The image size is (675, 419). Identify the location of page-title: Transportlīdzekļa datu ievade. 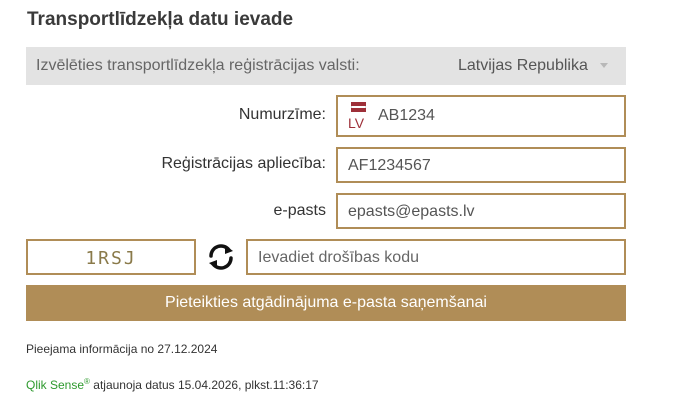
(160, 19).